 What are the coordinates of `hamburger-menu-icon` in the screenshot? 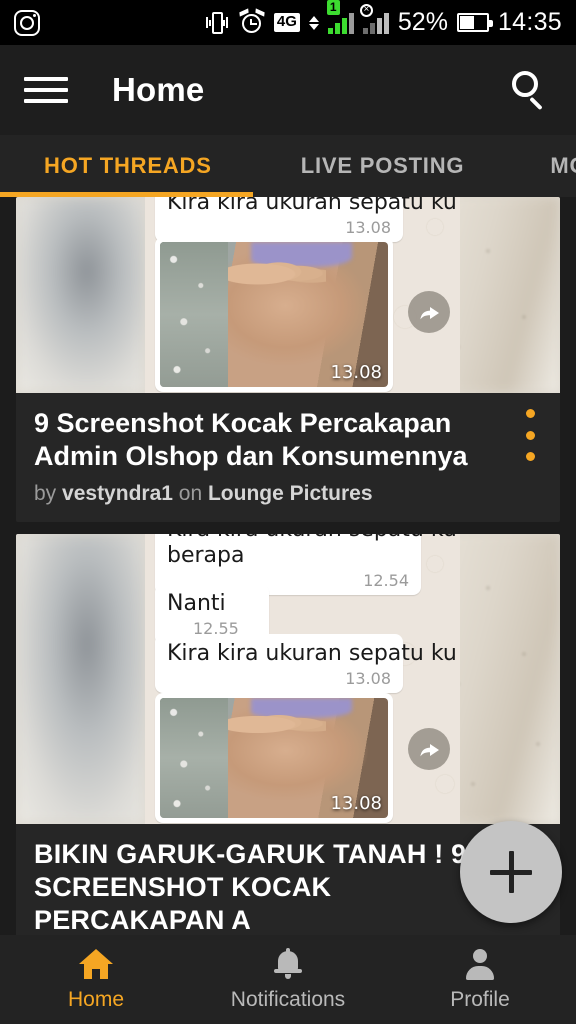 It's located at (46, 90).